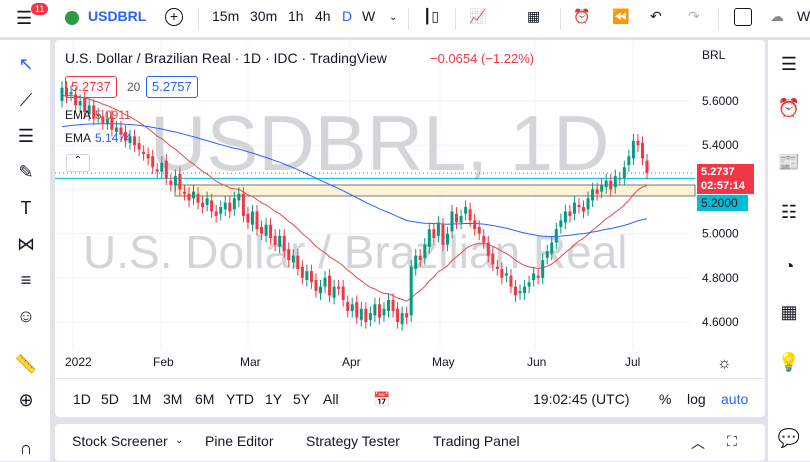  I want to click on lightbulb-icon: 💡, so click(789, 365).